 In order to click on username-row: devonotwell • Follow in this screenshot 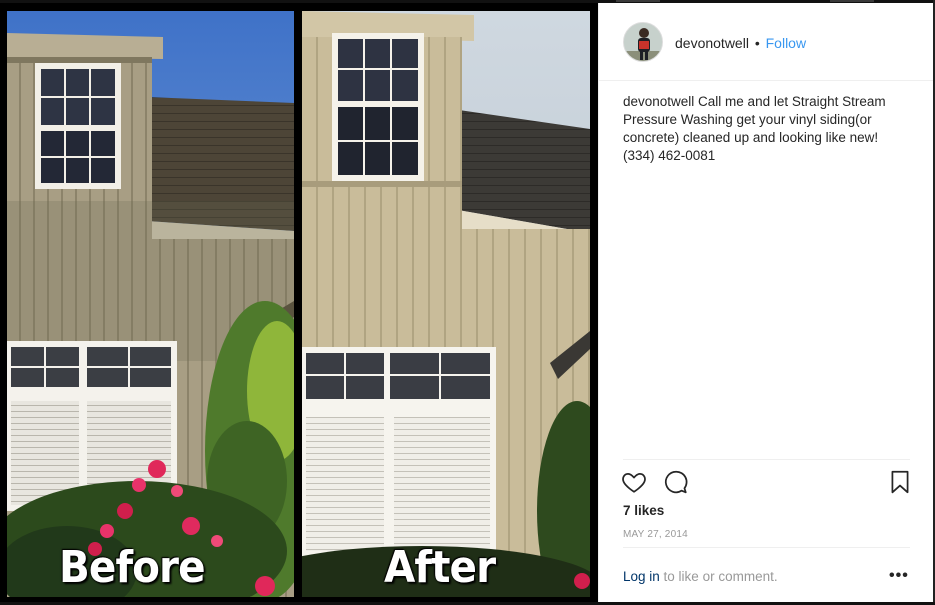, I will do `click(740, 43)`.